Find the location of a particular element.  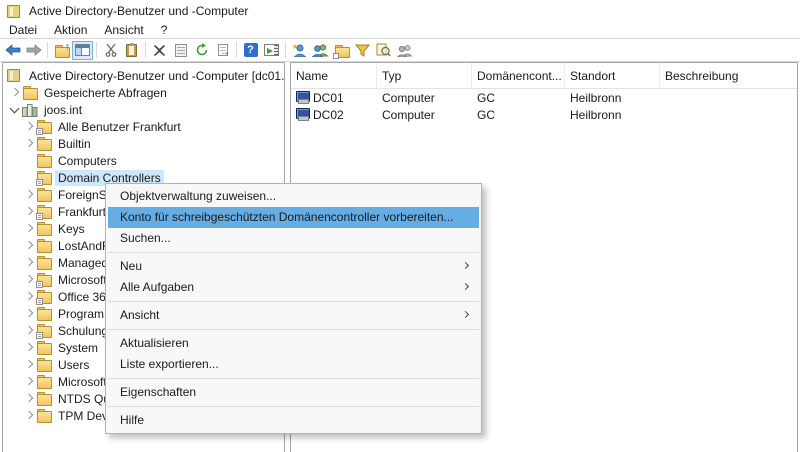

show-console-tree-button is located at coordinates (82, 50).